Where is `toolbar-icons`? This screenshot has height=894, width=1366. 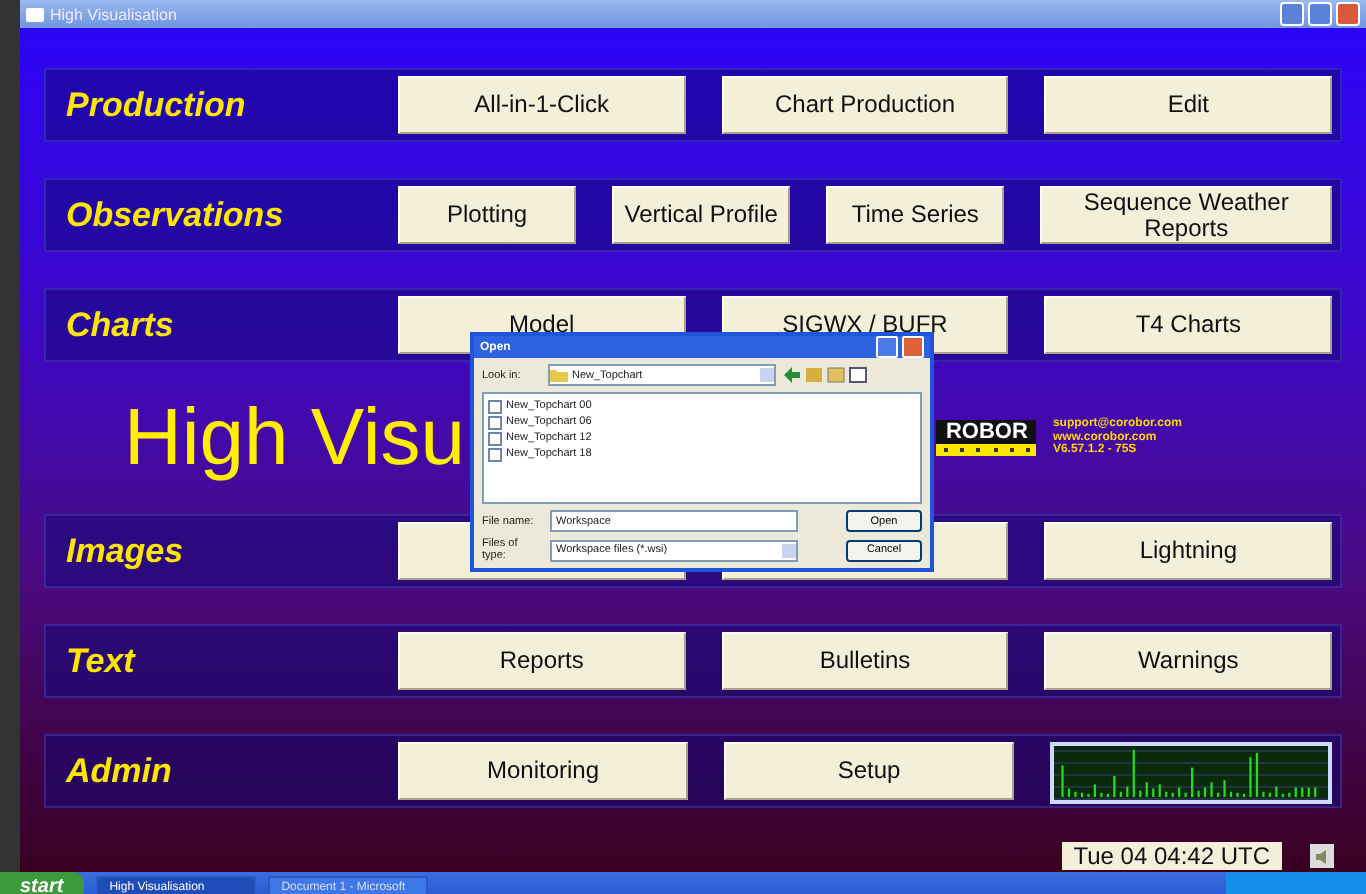 toolbar-icons is located at coordinates (826, 375).